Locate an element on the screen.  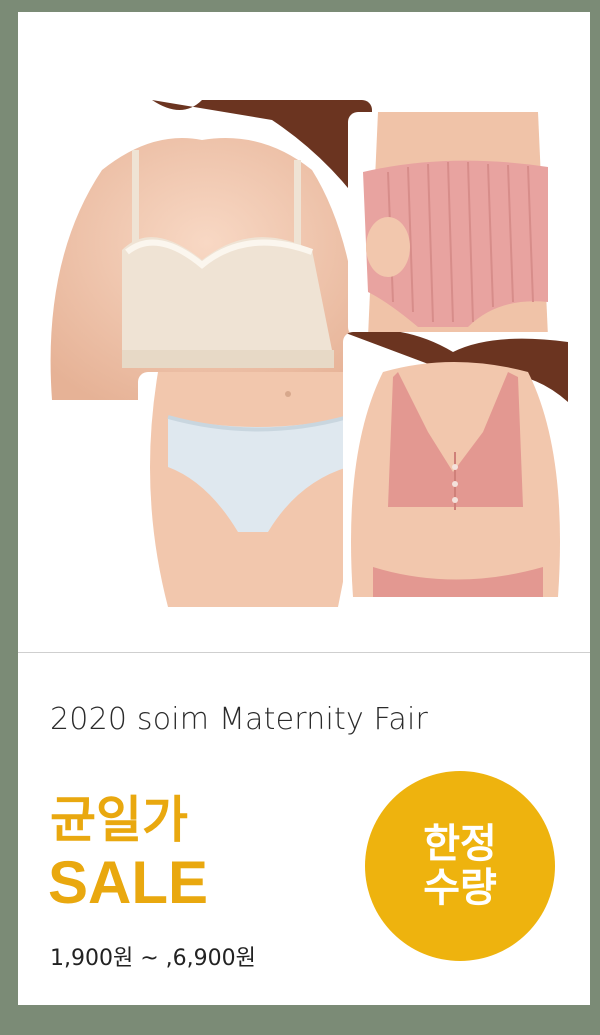
limited-quantity-badge: 한정 수량 is located at coordinates (460, 866).